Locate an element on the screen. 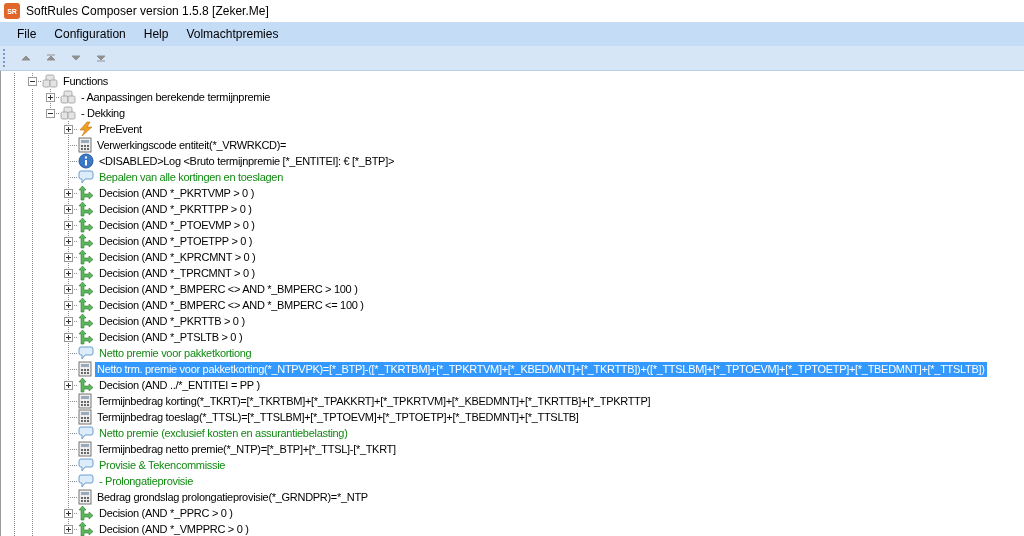 The height and width of the screenshot is (536, 1024). tree-item: <DISABLED>Log <Bruto termijnpremie [*_ENTITEI]: € [*_BTP]> is located at coordinates (247, 161).